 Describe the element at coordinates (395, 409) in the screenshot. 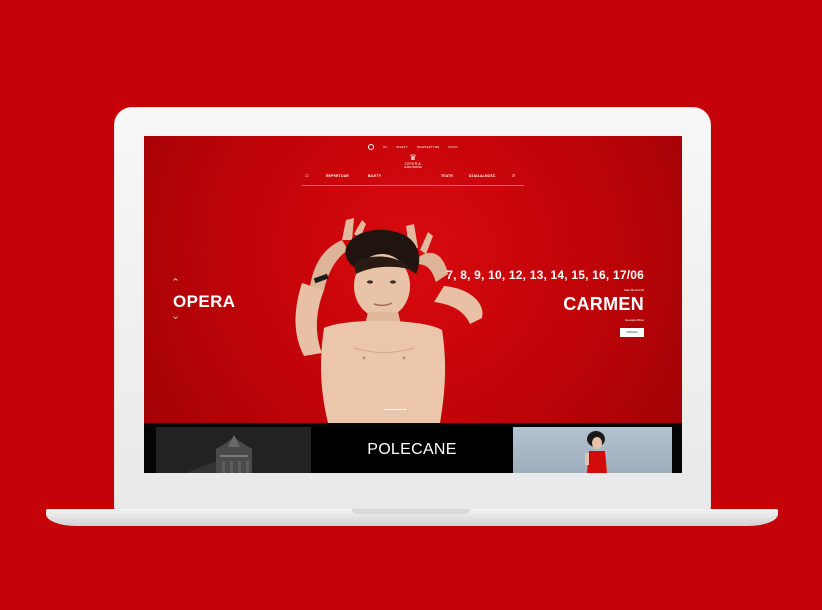

I see `slider-indicator` at that location.